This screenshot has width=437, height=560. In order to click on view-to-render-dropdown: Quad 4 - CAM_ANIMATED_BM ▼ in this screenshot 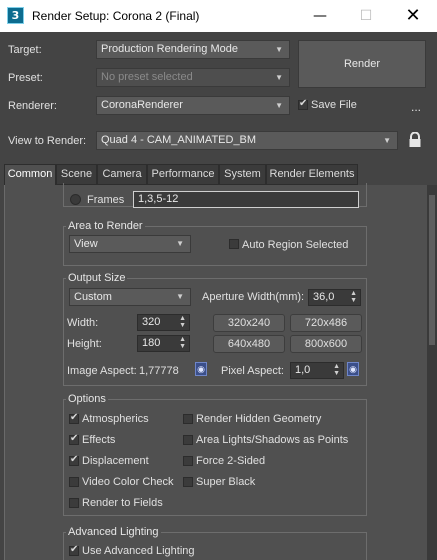, I will do `click(247, 140)`.